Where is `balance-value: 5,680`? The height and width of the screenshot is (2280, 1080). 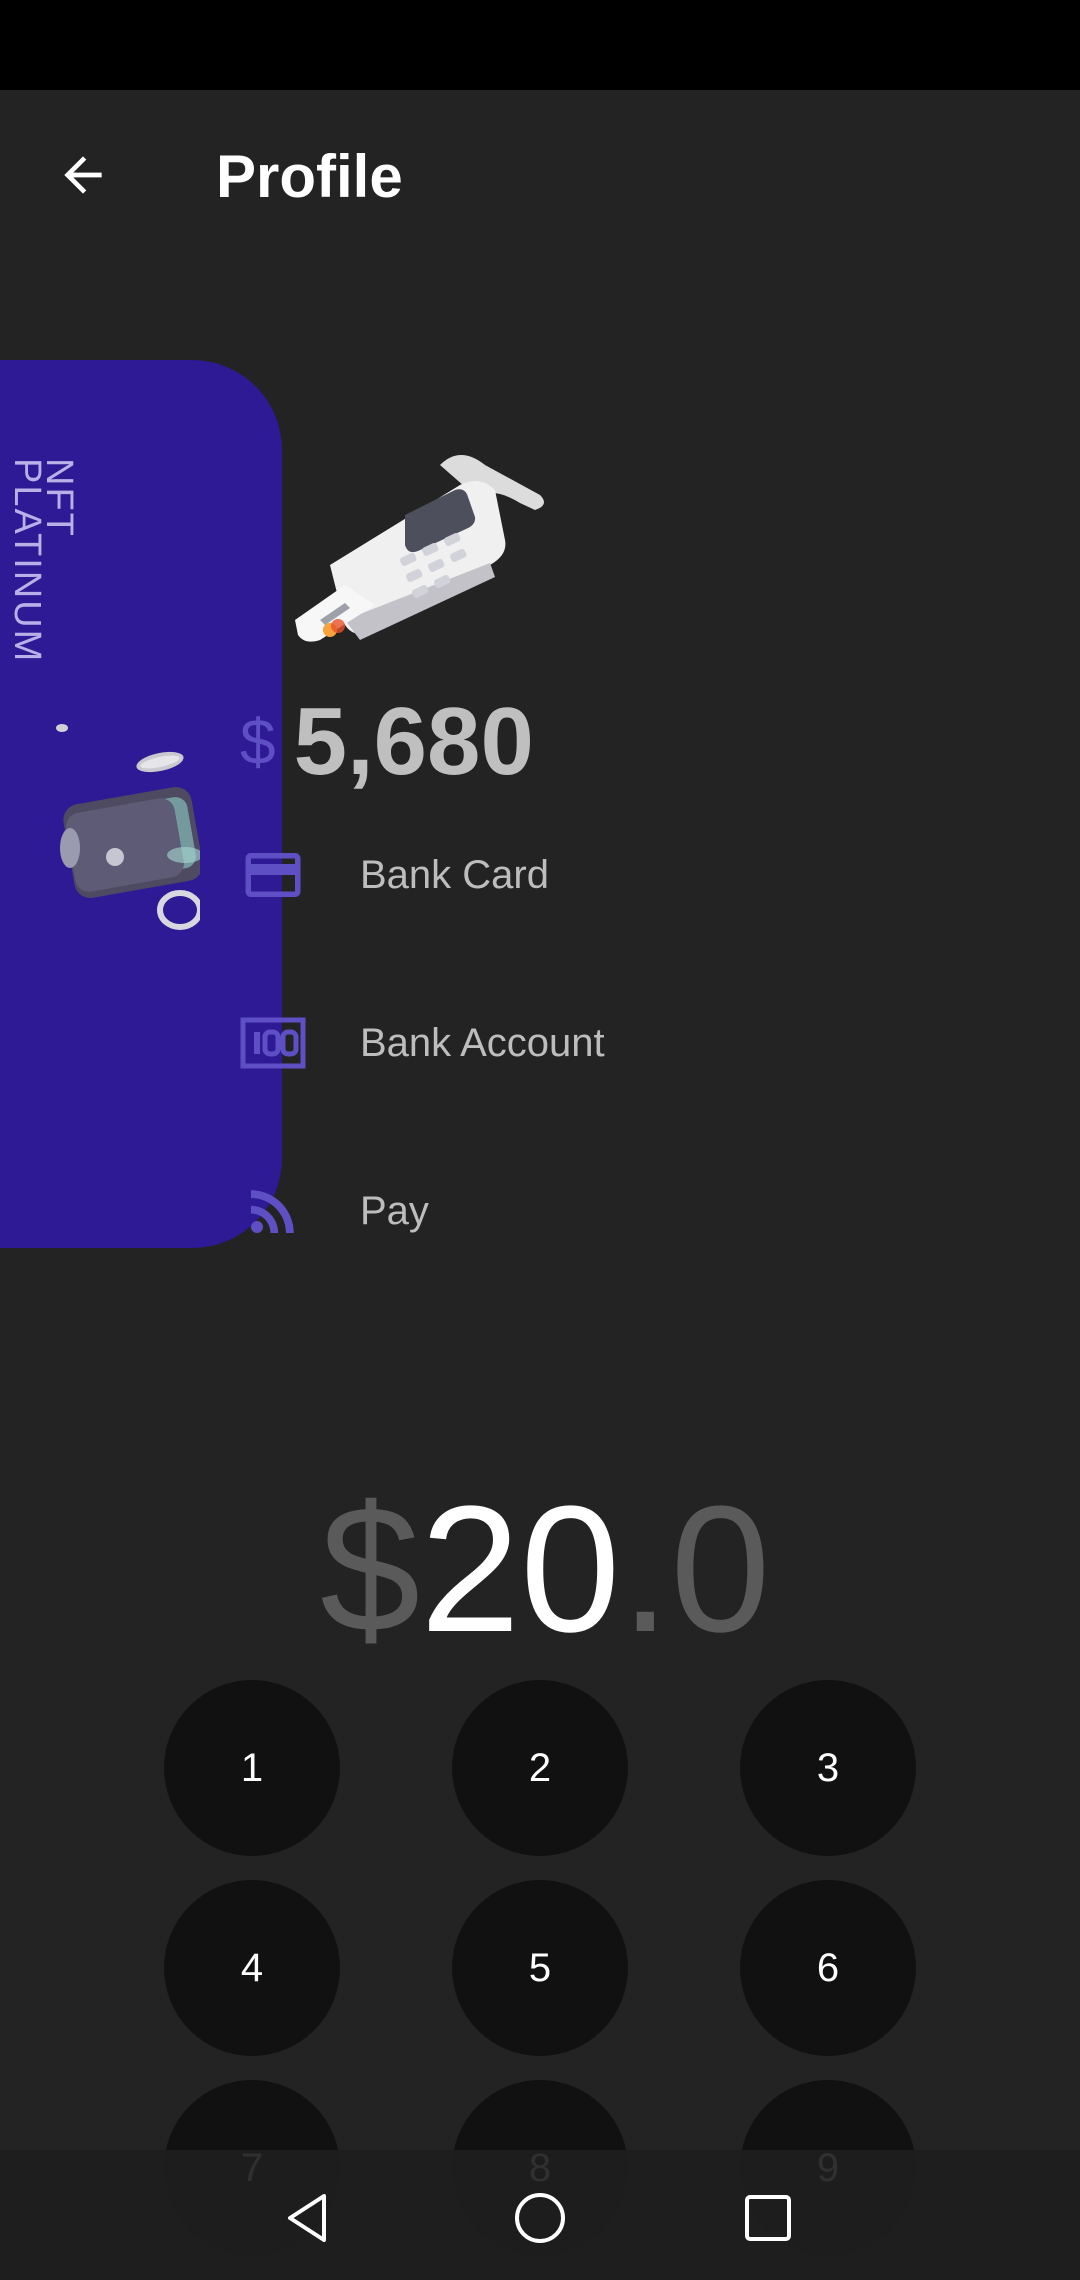
balance-value: 5,680 is located at coordinates (413, 741).